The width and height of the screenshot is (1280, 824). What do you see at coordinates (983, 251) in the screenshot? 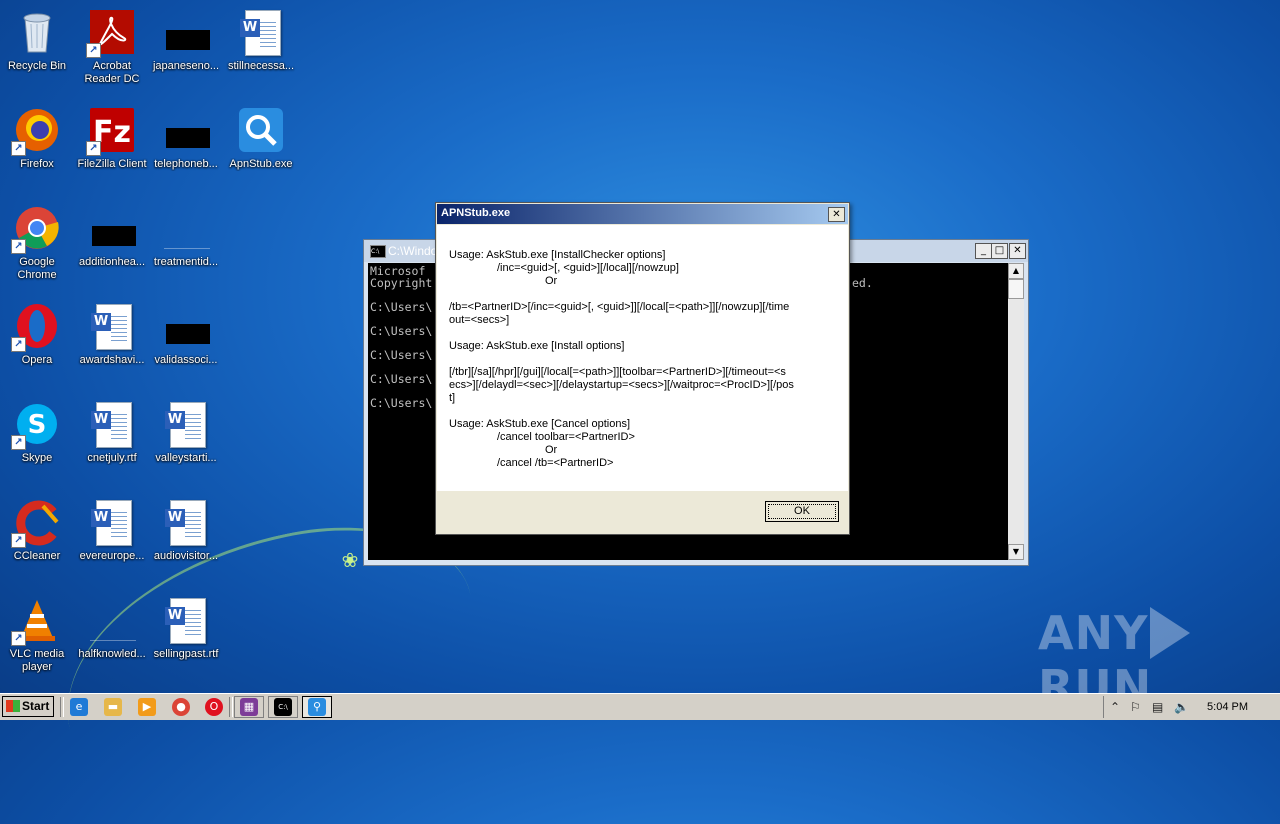
I see `minimize-button: _` at bounding box center [983, 251].